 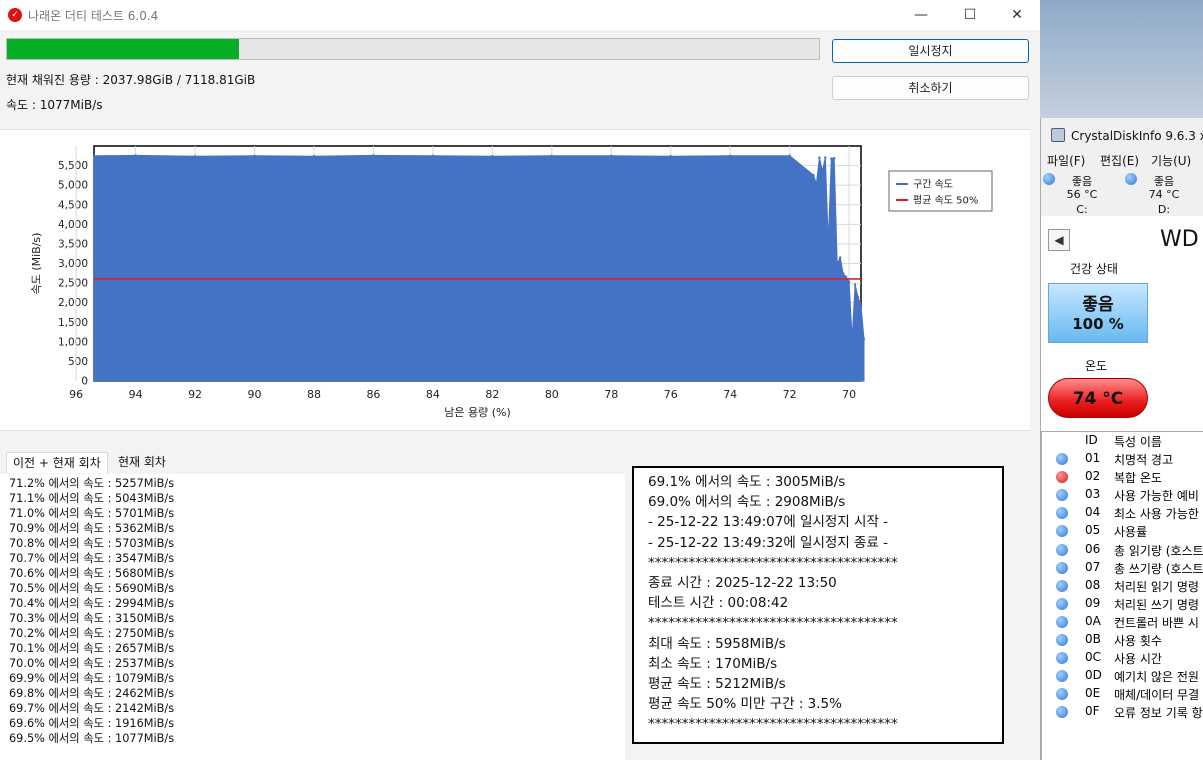 I want to click on attr-row: 03 사용 가능한 예비, so click(x=1122, y=495).